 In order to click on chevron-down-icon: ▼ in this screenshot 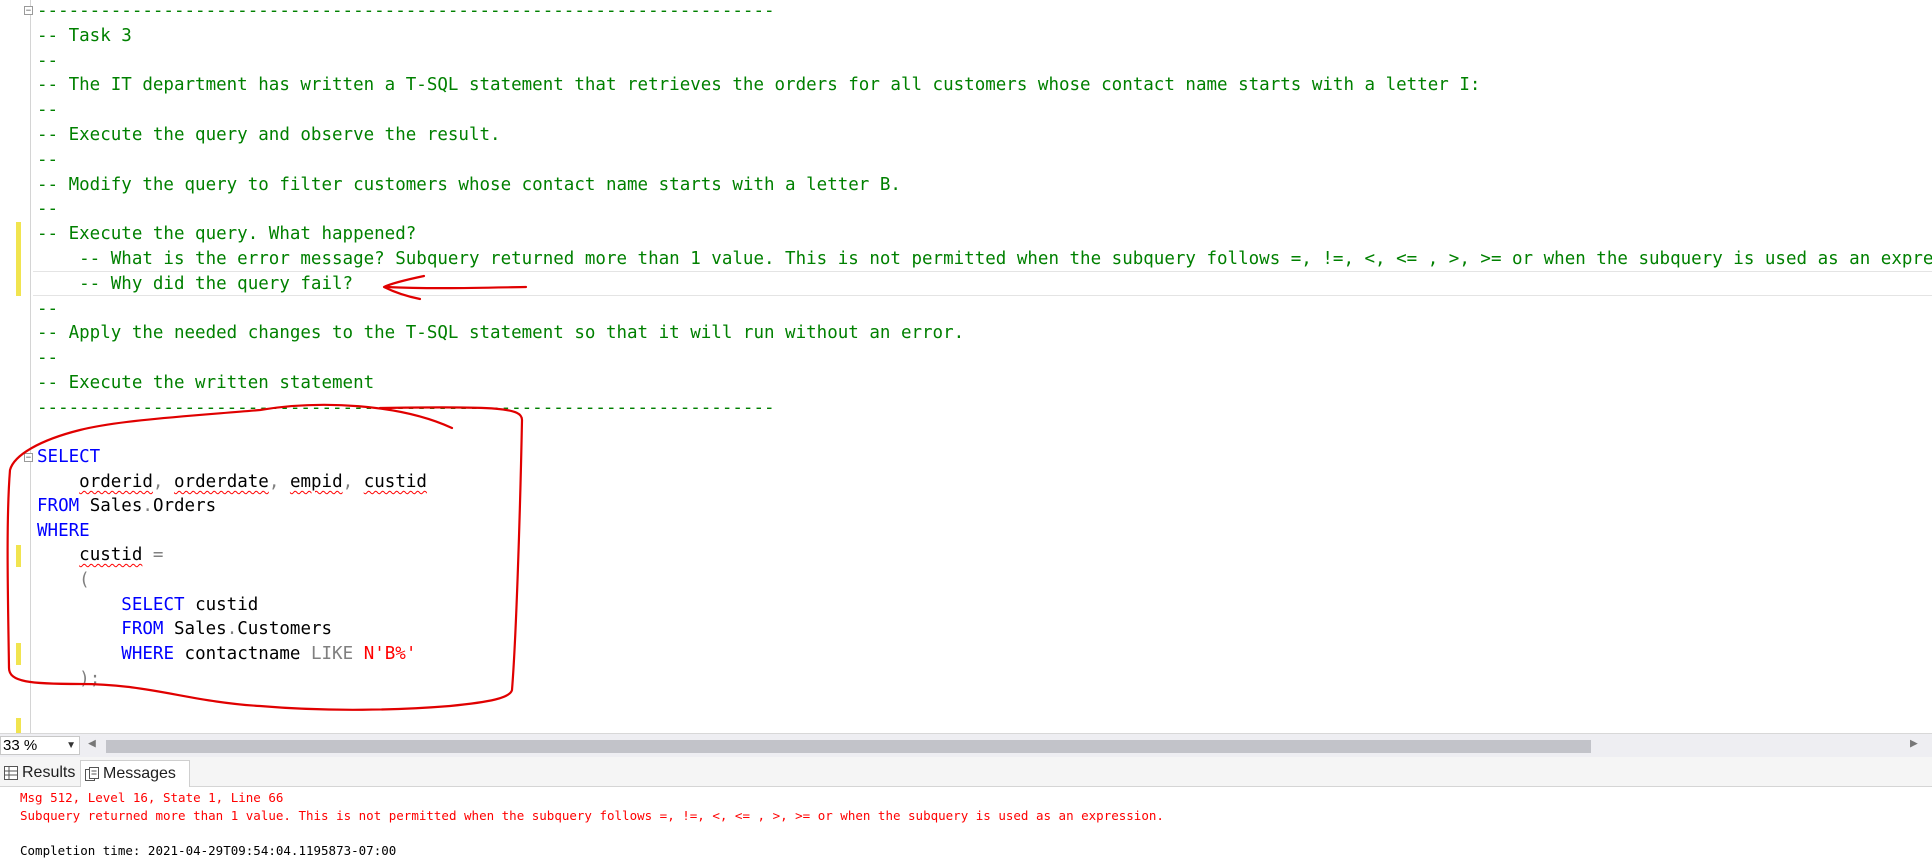, I will do `click(71, 745)`.